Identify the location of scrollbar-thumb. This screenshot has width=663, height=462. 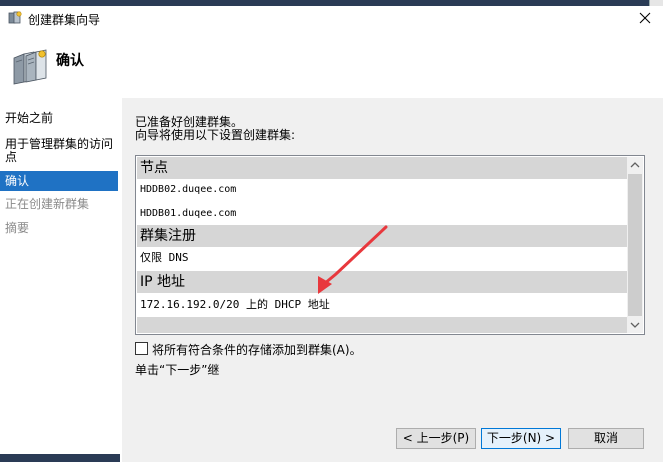
(635, 245).